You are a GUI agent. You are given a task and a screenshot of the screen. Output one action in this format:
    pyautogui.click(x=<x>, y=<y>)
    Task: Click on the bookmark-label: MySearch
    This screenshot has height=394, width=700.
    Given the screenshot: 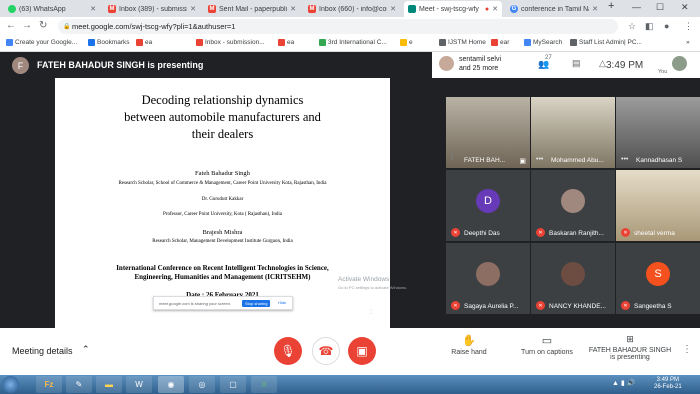 What is the action you would take?
    pyautogui.click(x=548, y=42)
    